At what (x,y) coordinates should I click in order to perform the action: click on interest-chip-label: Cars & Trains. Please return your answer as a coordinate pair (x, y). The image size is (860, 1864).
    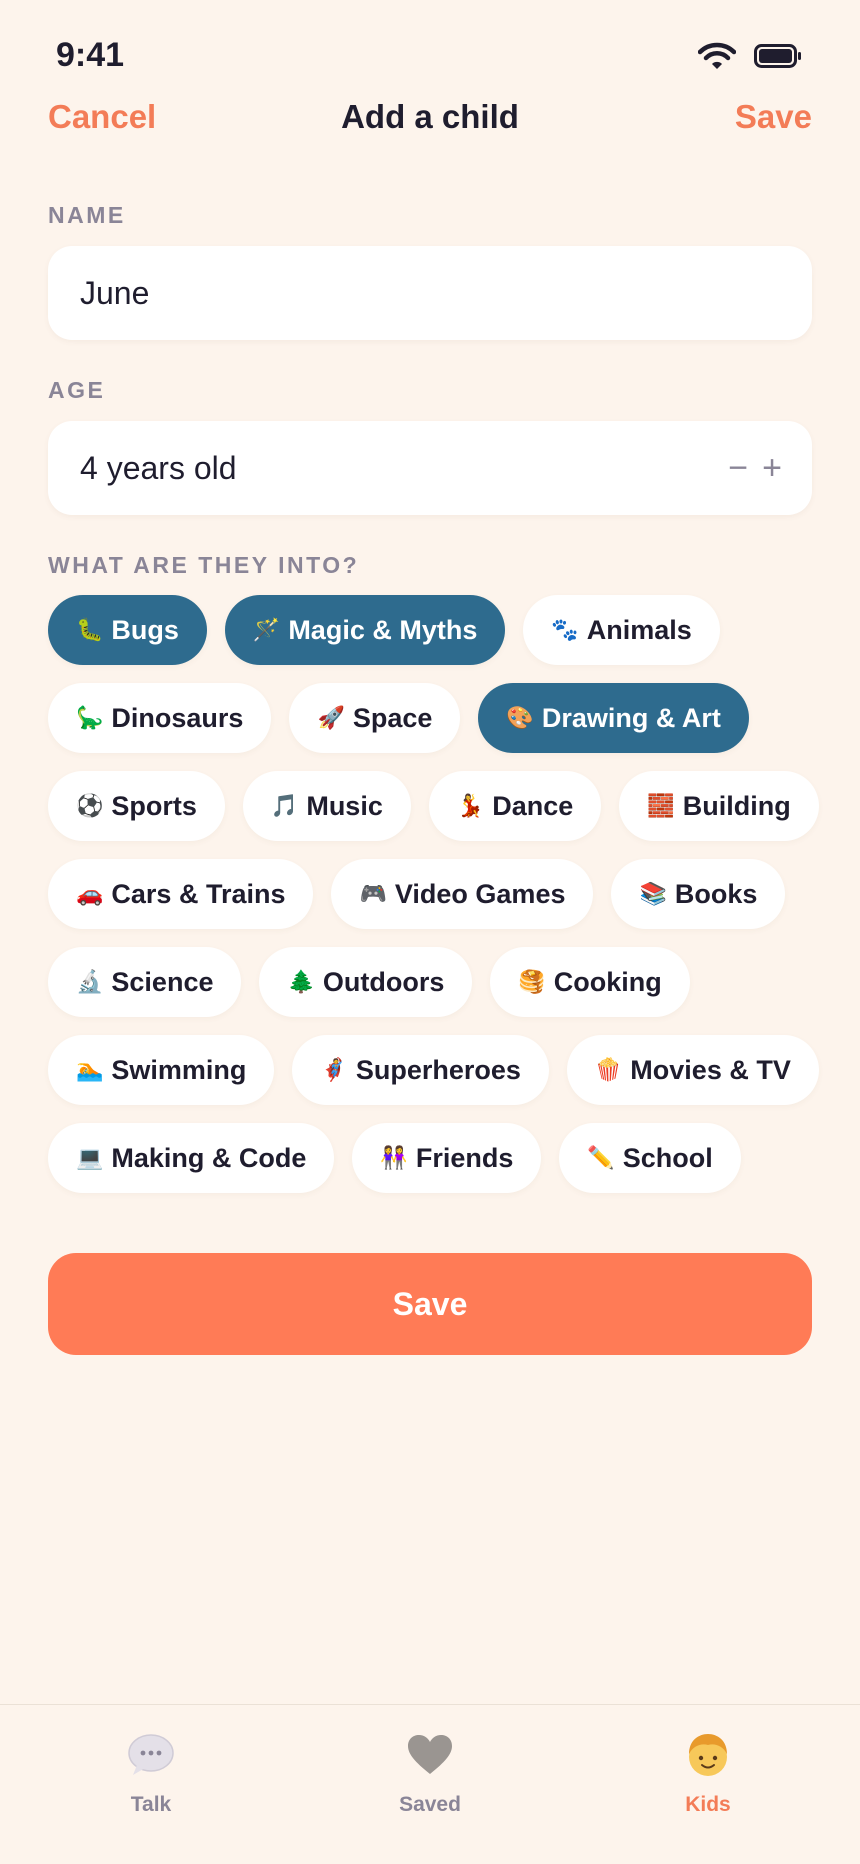
    Looking at the image, I should click on (198, 893).